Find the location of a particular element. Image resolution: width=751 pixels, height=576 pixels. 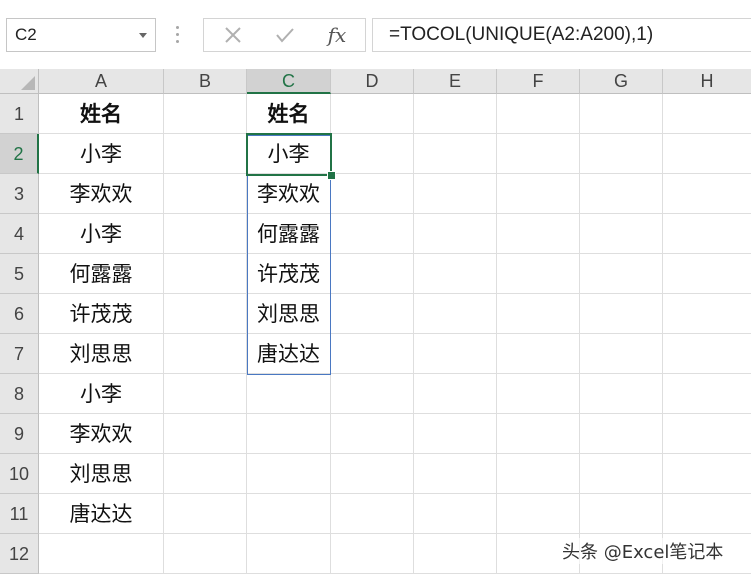

cell-e2 is located at coordinates (455, 154).